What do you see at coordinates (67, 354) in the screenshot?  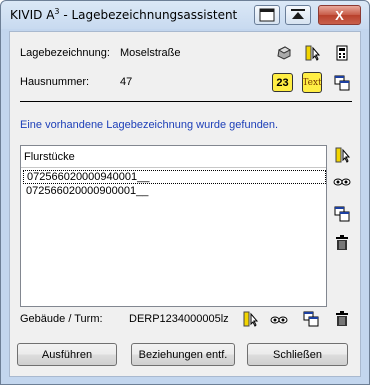 I see `execute-button: Ausführen` at bounding box center [67, 354].